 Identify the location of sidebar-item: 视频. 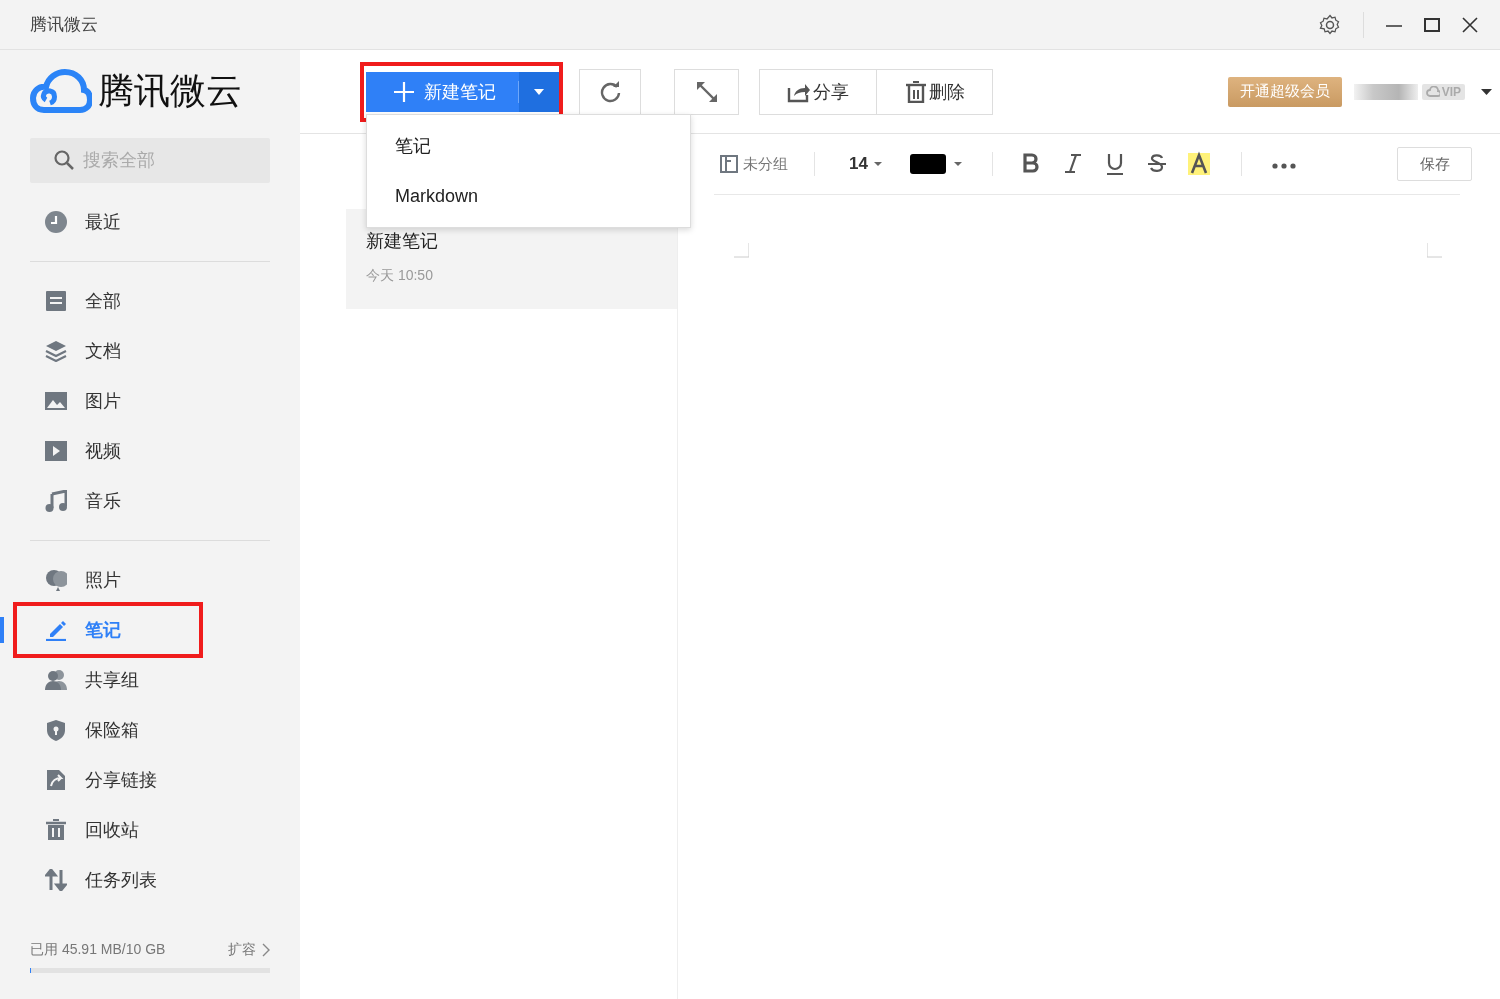
(150, 451).